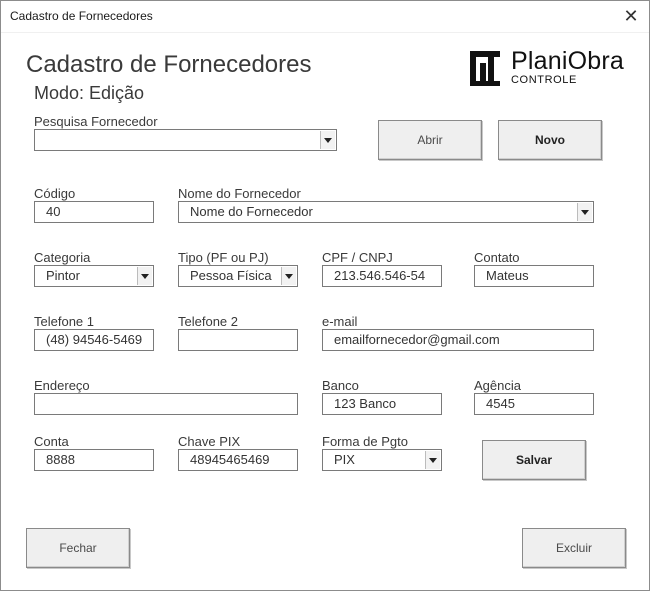 The image size is (650, 591). Describe the element at coordinates (497, 385) in the screenshot. I see `agencia-label: Agência` at that location.